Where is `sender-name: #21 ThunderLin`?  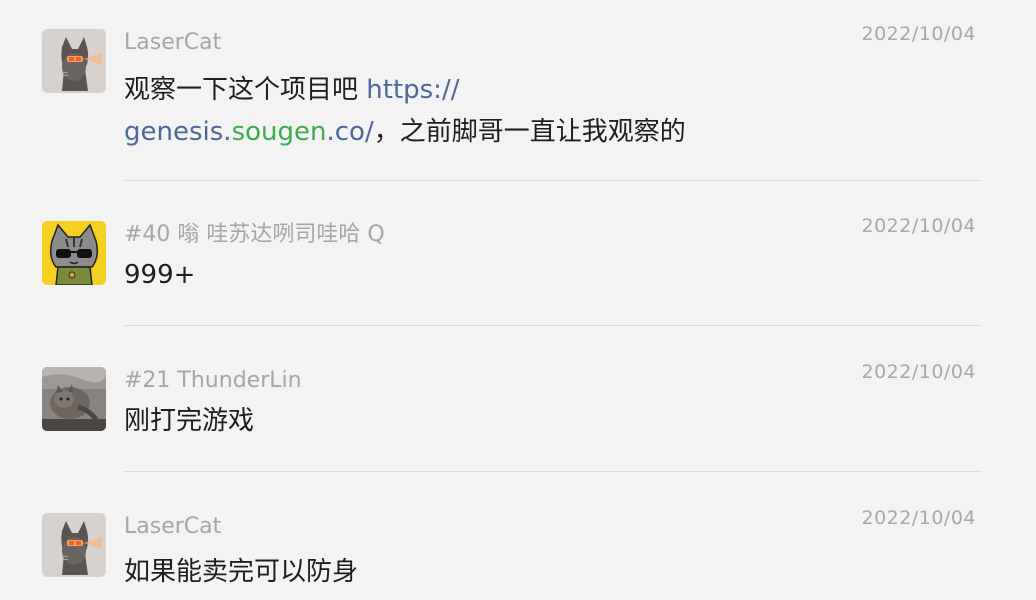 sender-name: #21 ThunderLin is located at coordinates (213, 381).